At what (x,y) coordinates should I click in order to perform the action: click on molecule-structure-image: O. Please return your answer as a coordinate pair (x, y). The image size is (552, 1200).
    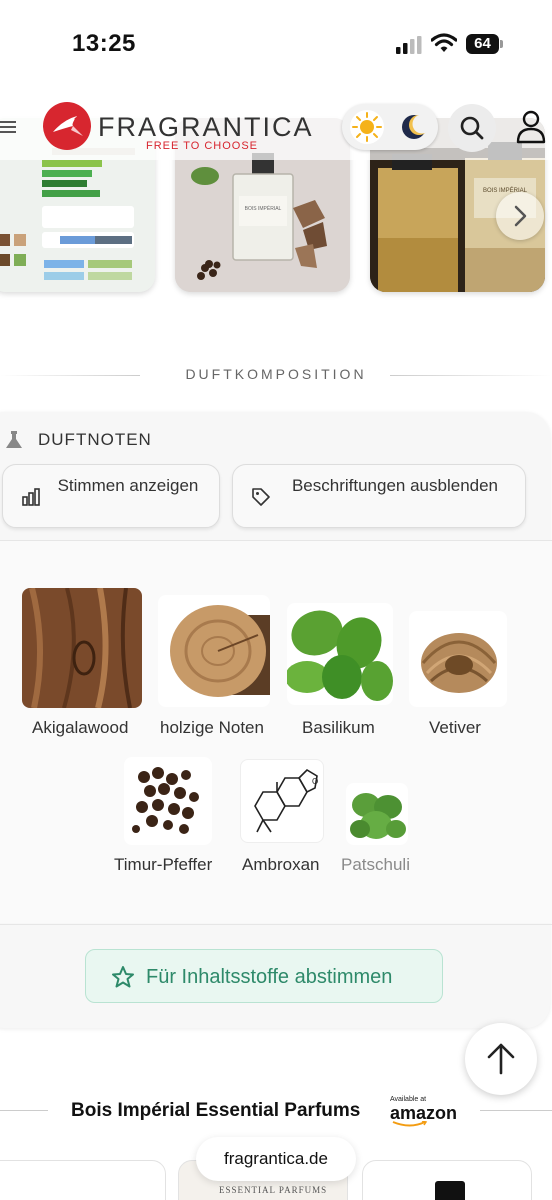
    Looking at the image, I should click on (286, 800).